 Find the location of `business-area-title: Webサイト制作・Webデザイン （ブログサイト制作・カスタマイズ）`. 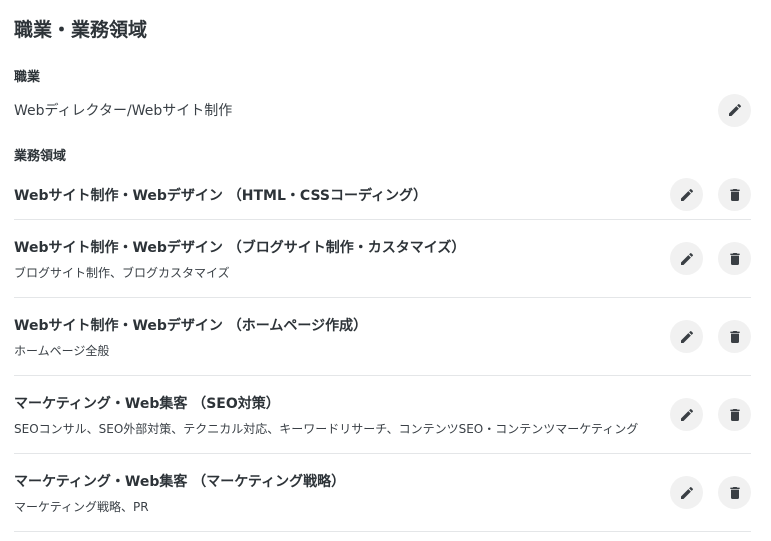

business-area-title: Webサイト制作・Webデザイン （ブログサイト制作・カスタマイズ） is located at coordinates (240, 247).